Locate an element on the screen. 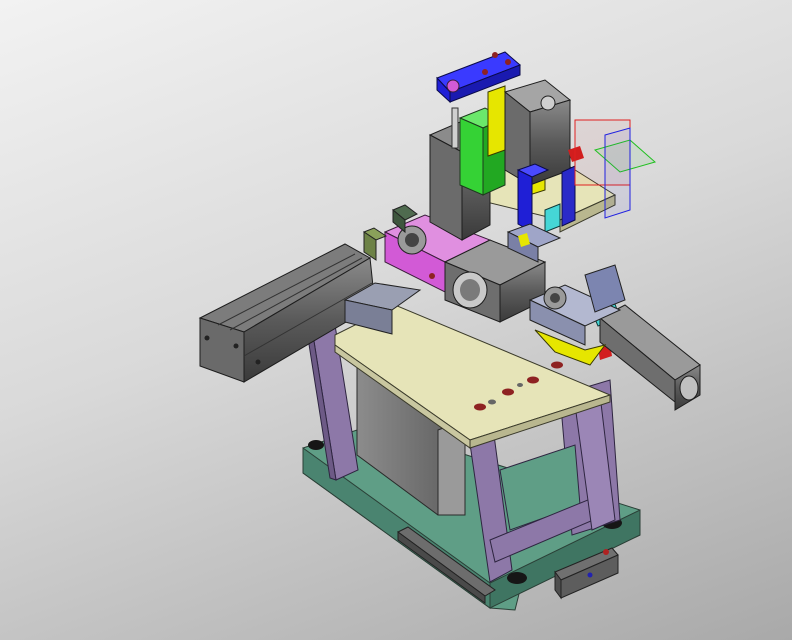 The width and height of the screenshot is (792, 640). pneumatic-cylinder-right is located at coordinates (650, 357).